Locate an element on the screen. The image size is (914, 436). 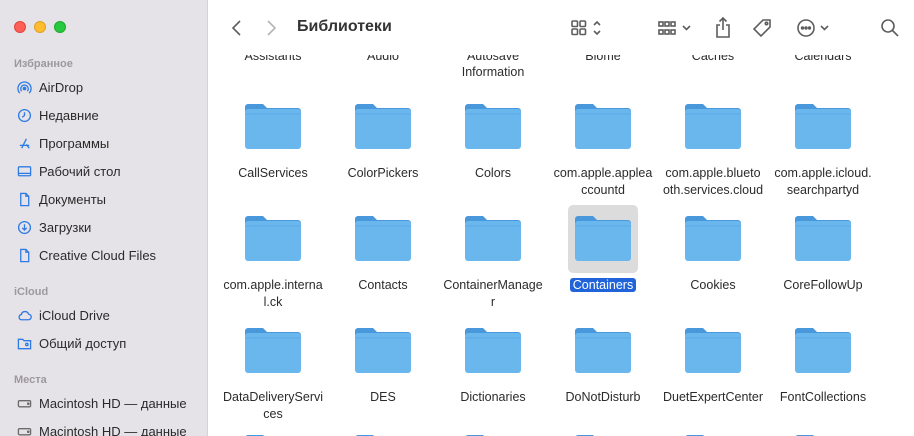
sidebar-item-label: Программы is located at coordinates (74, 143).